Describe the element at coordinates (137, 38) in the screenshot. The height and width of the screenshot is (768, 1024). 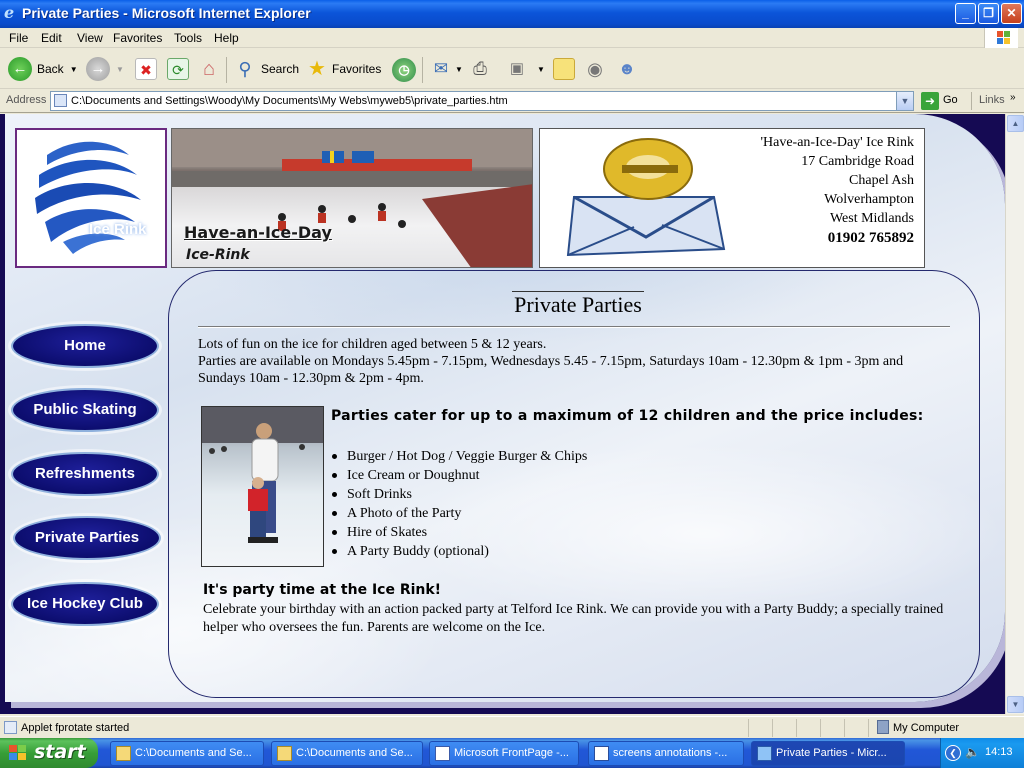
I see `menu-favorites: Favorites` at that location.